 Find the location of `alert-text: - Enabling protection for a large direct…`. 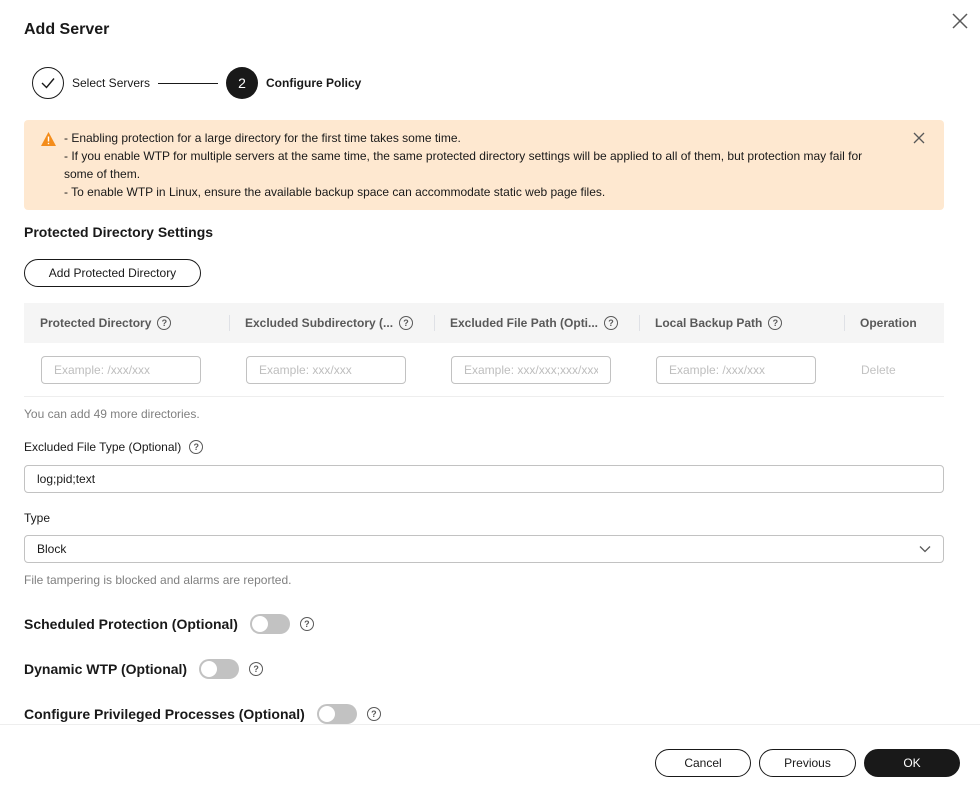

alert-text: - Enabling protection for a large direct… is located at coordinates (474, 165).